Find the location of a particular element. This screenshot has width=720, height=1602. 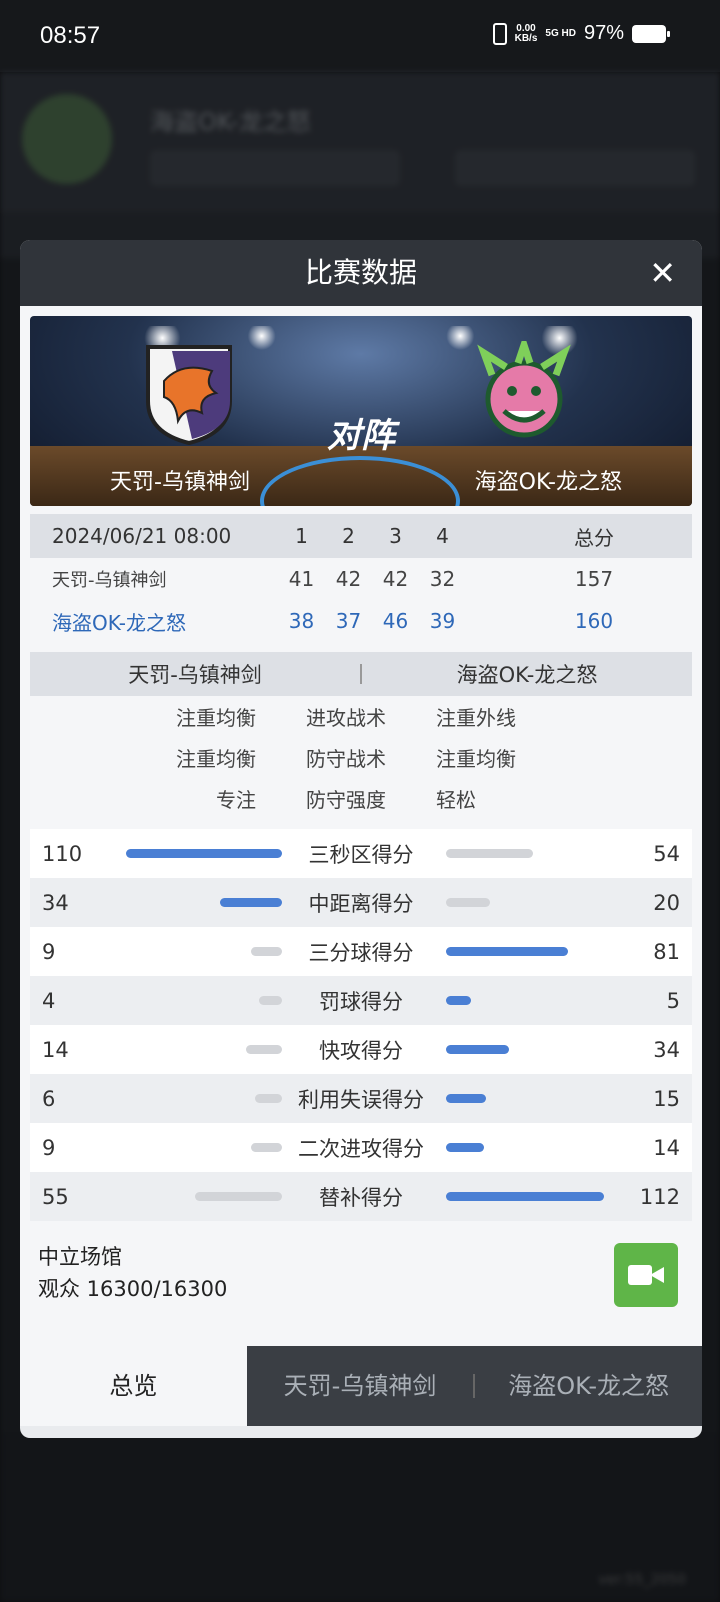

score-row-team2: 海盗OK-龙之怒 38 37 46 39 160 is located at coordinates (361, 621).